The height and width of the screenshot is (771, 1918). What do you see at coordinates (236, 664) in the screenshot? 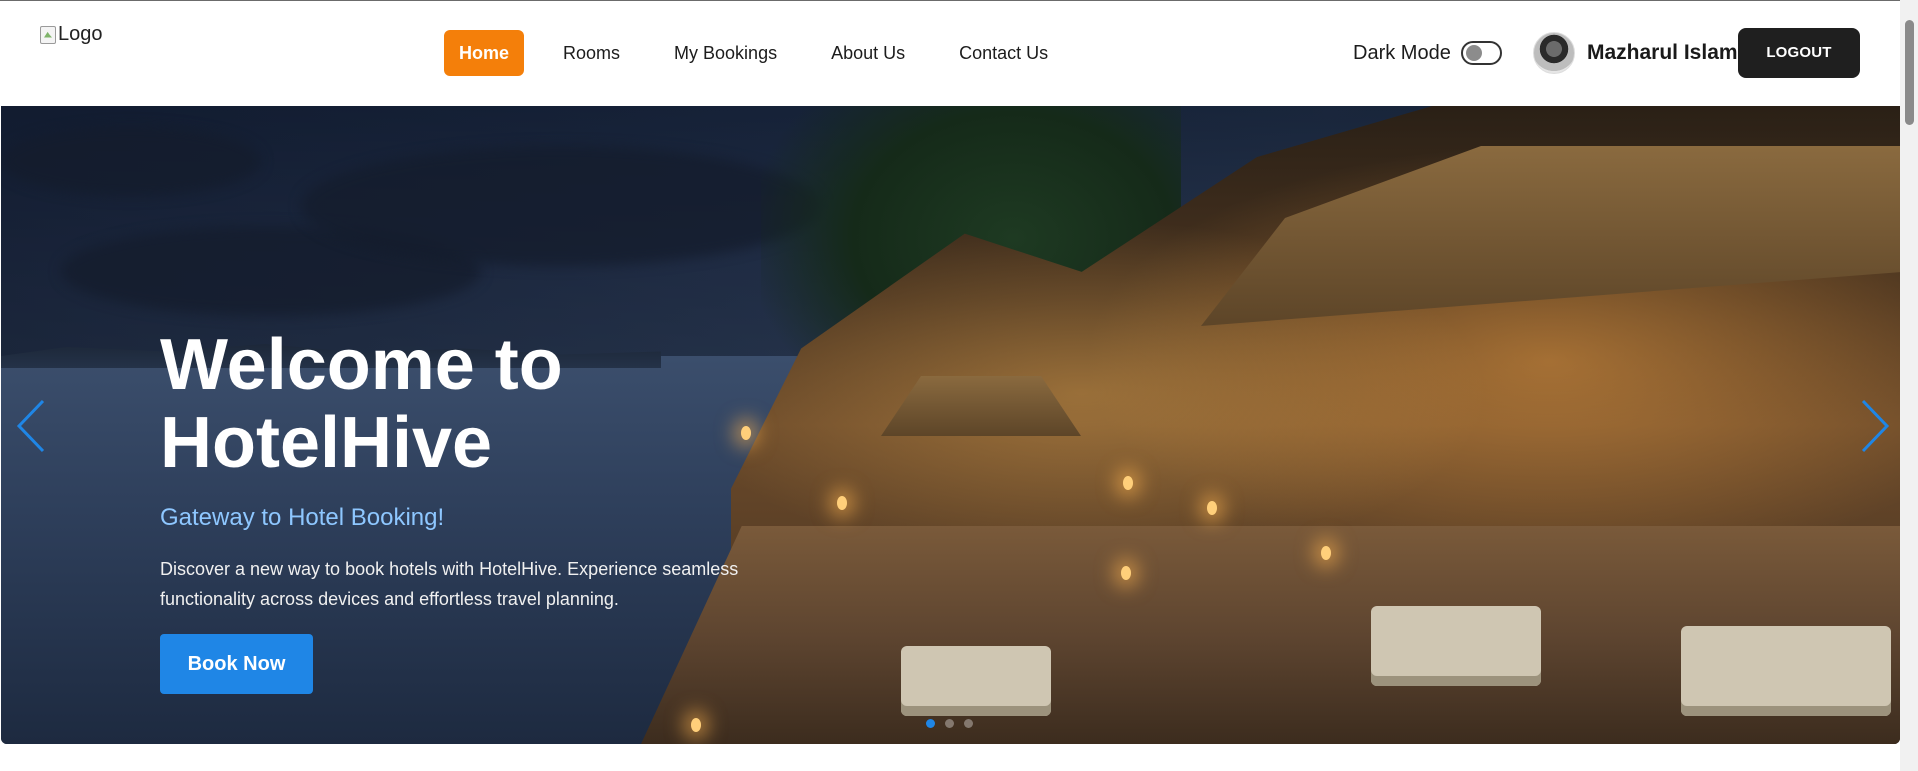
I see `book-now-button: Book Now` at bounding box center [236, 664].